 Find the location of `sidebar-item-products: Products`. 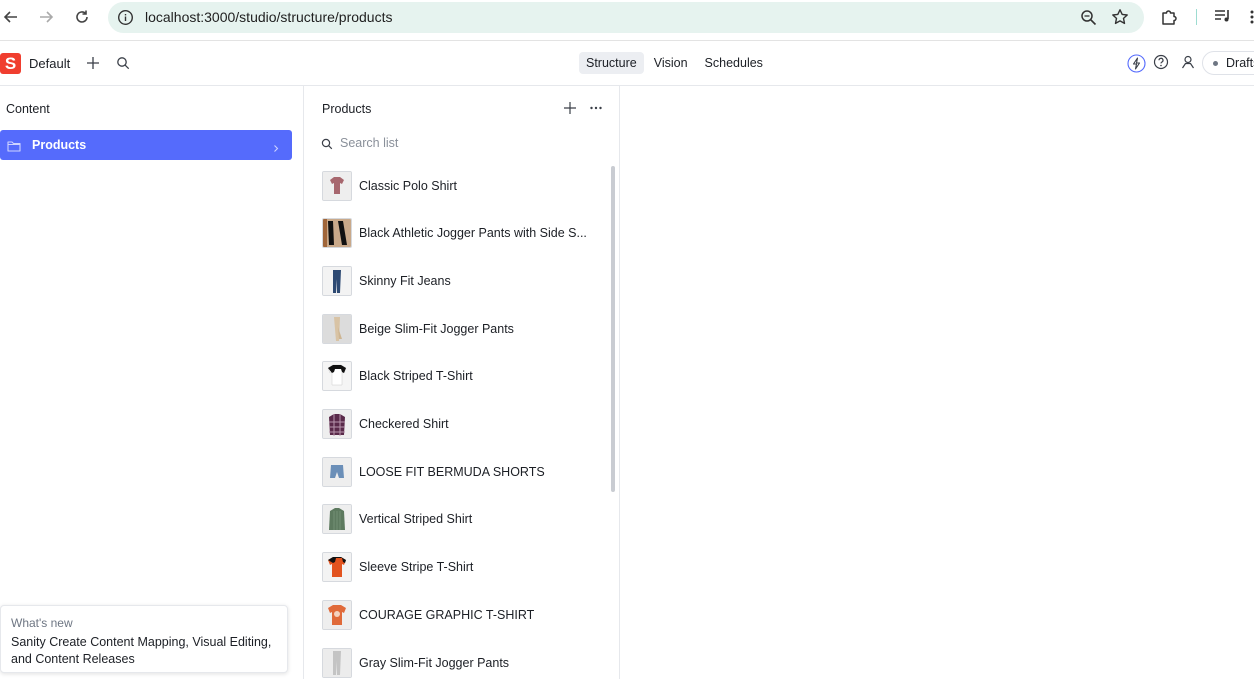

sidebar-item-products: Products is located at coordinates (146, 145).